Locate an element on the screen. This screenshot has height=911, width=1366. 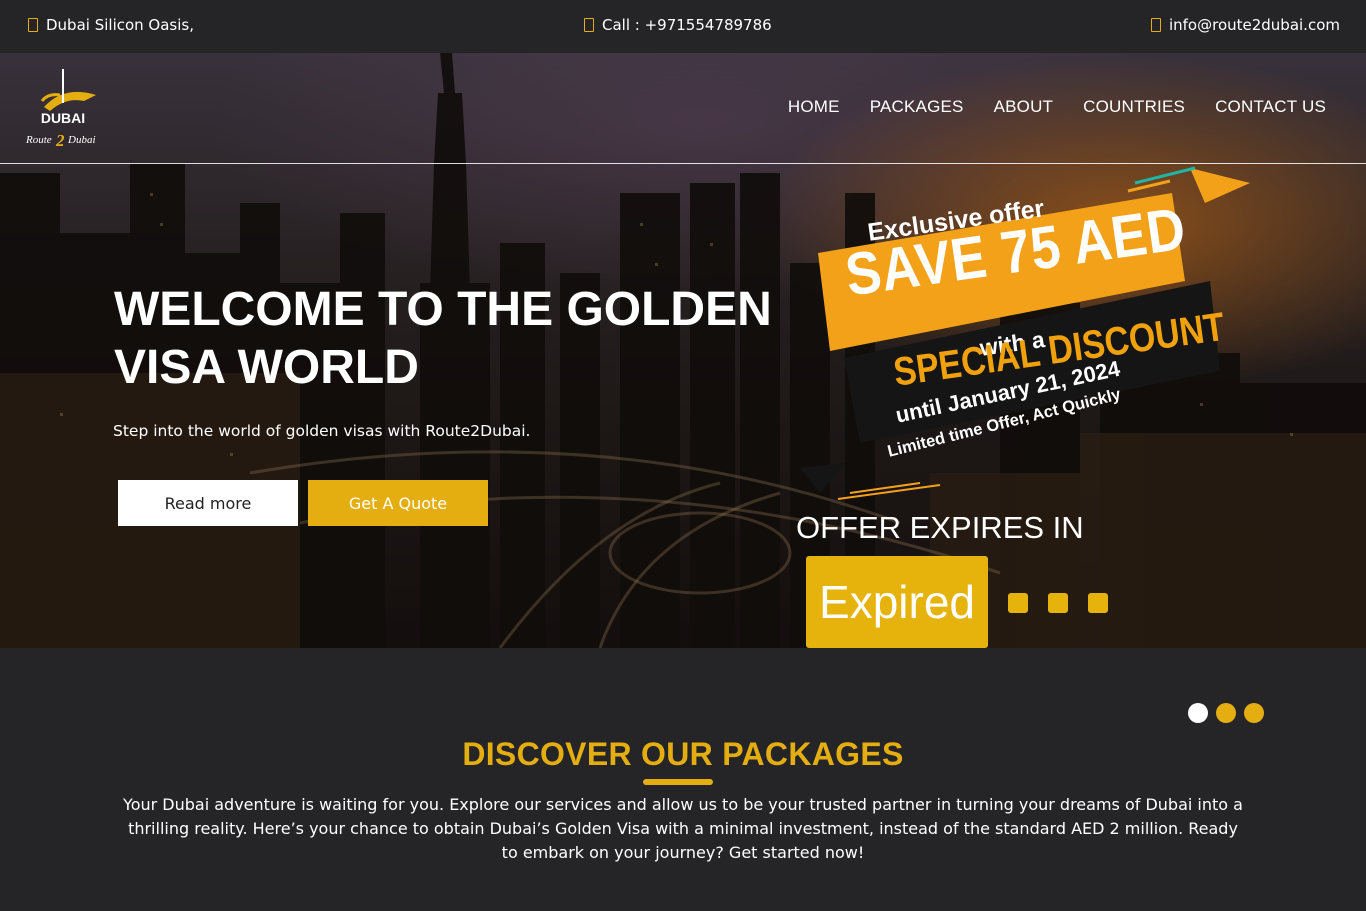
email-info: info@route2dubai.com is located at coordinates (1245, 25).